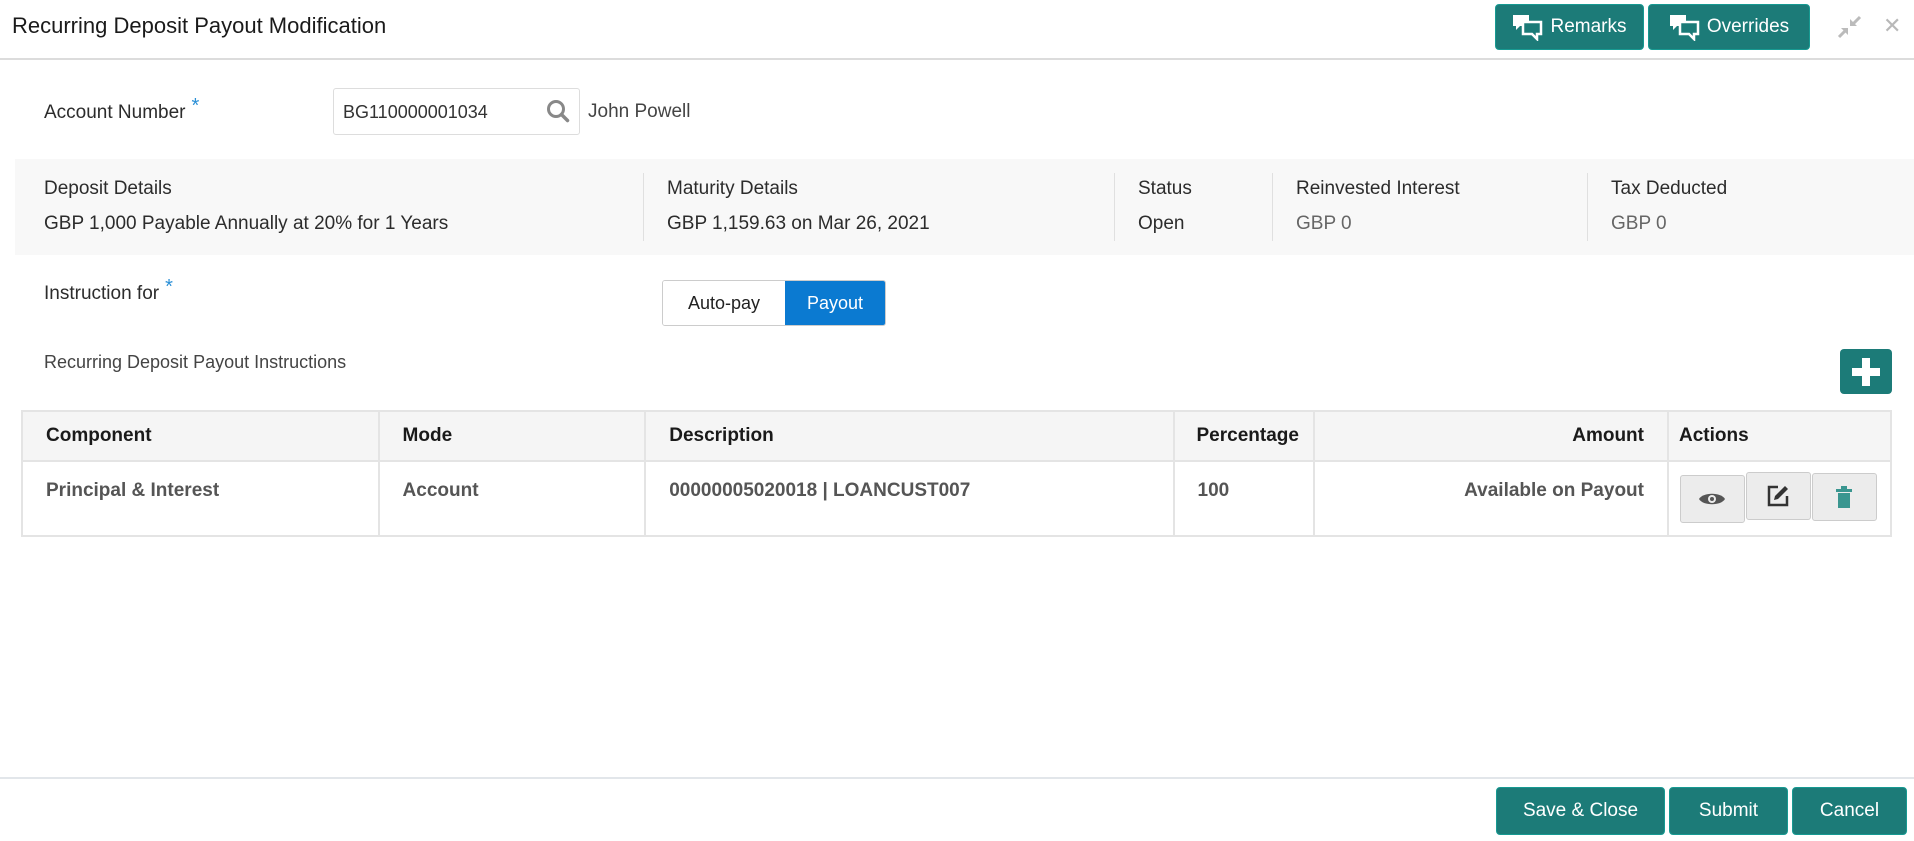  Describe the element at coordinates (909, 498) in the screenshot. I see `cell-description: 00000005020018 | LOANCUST007` at that location.